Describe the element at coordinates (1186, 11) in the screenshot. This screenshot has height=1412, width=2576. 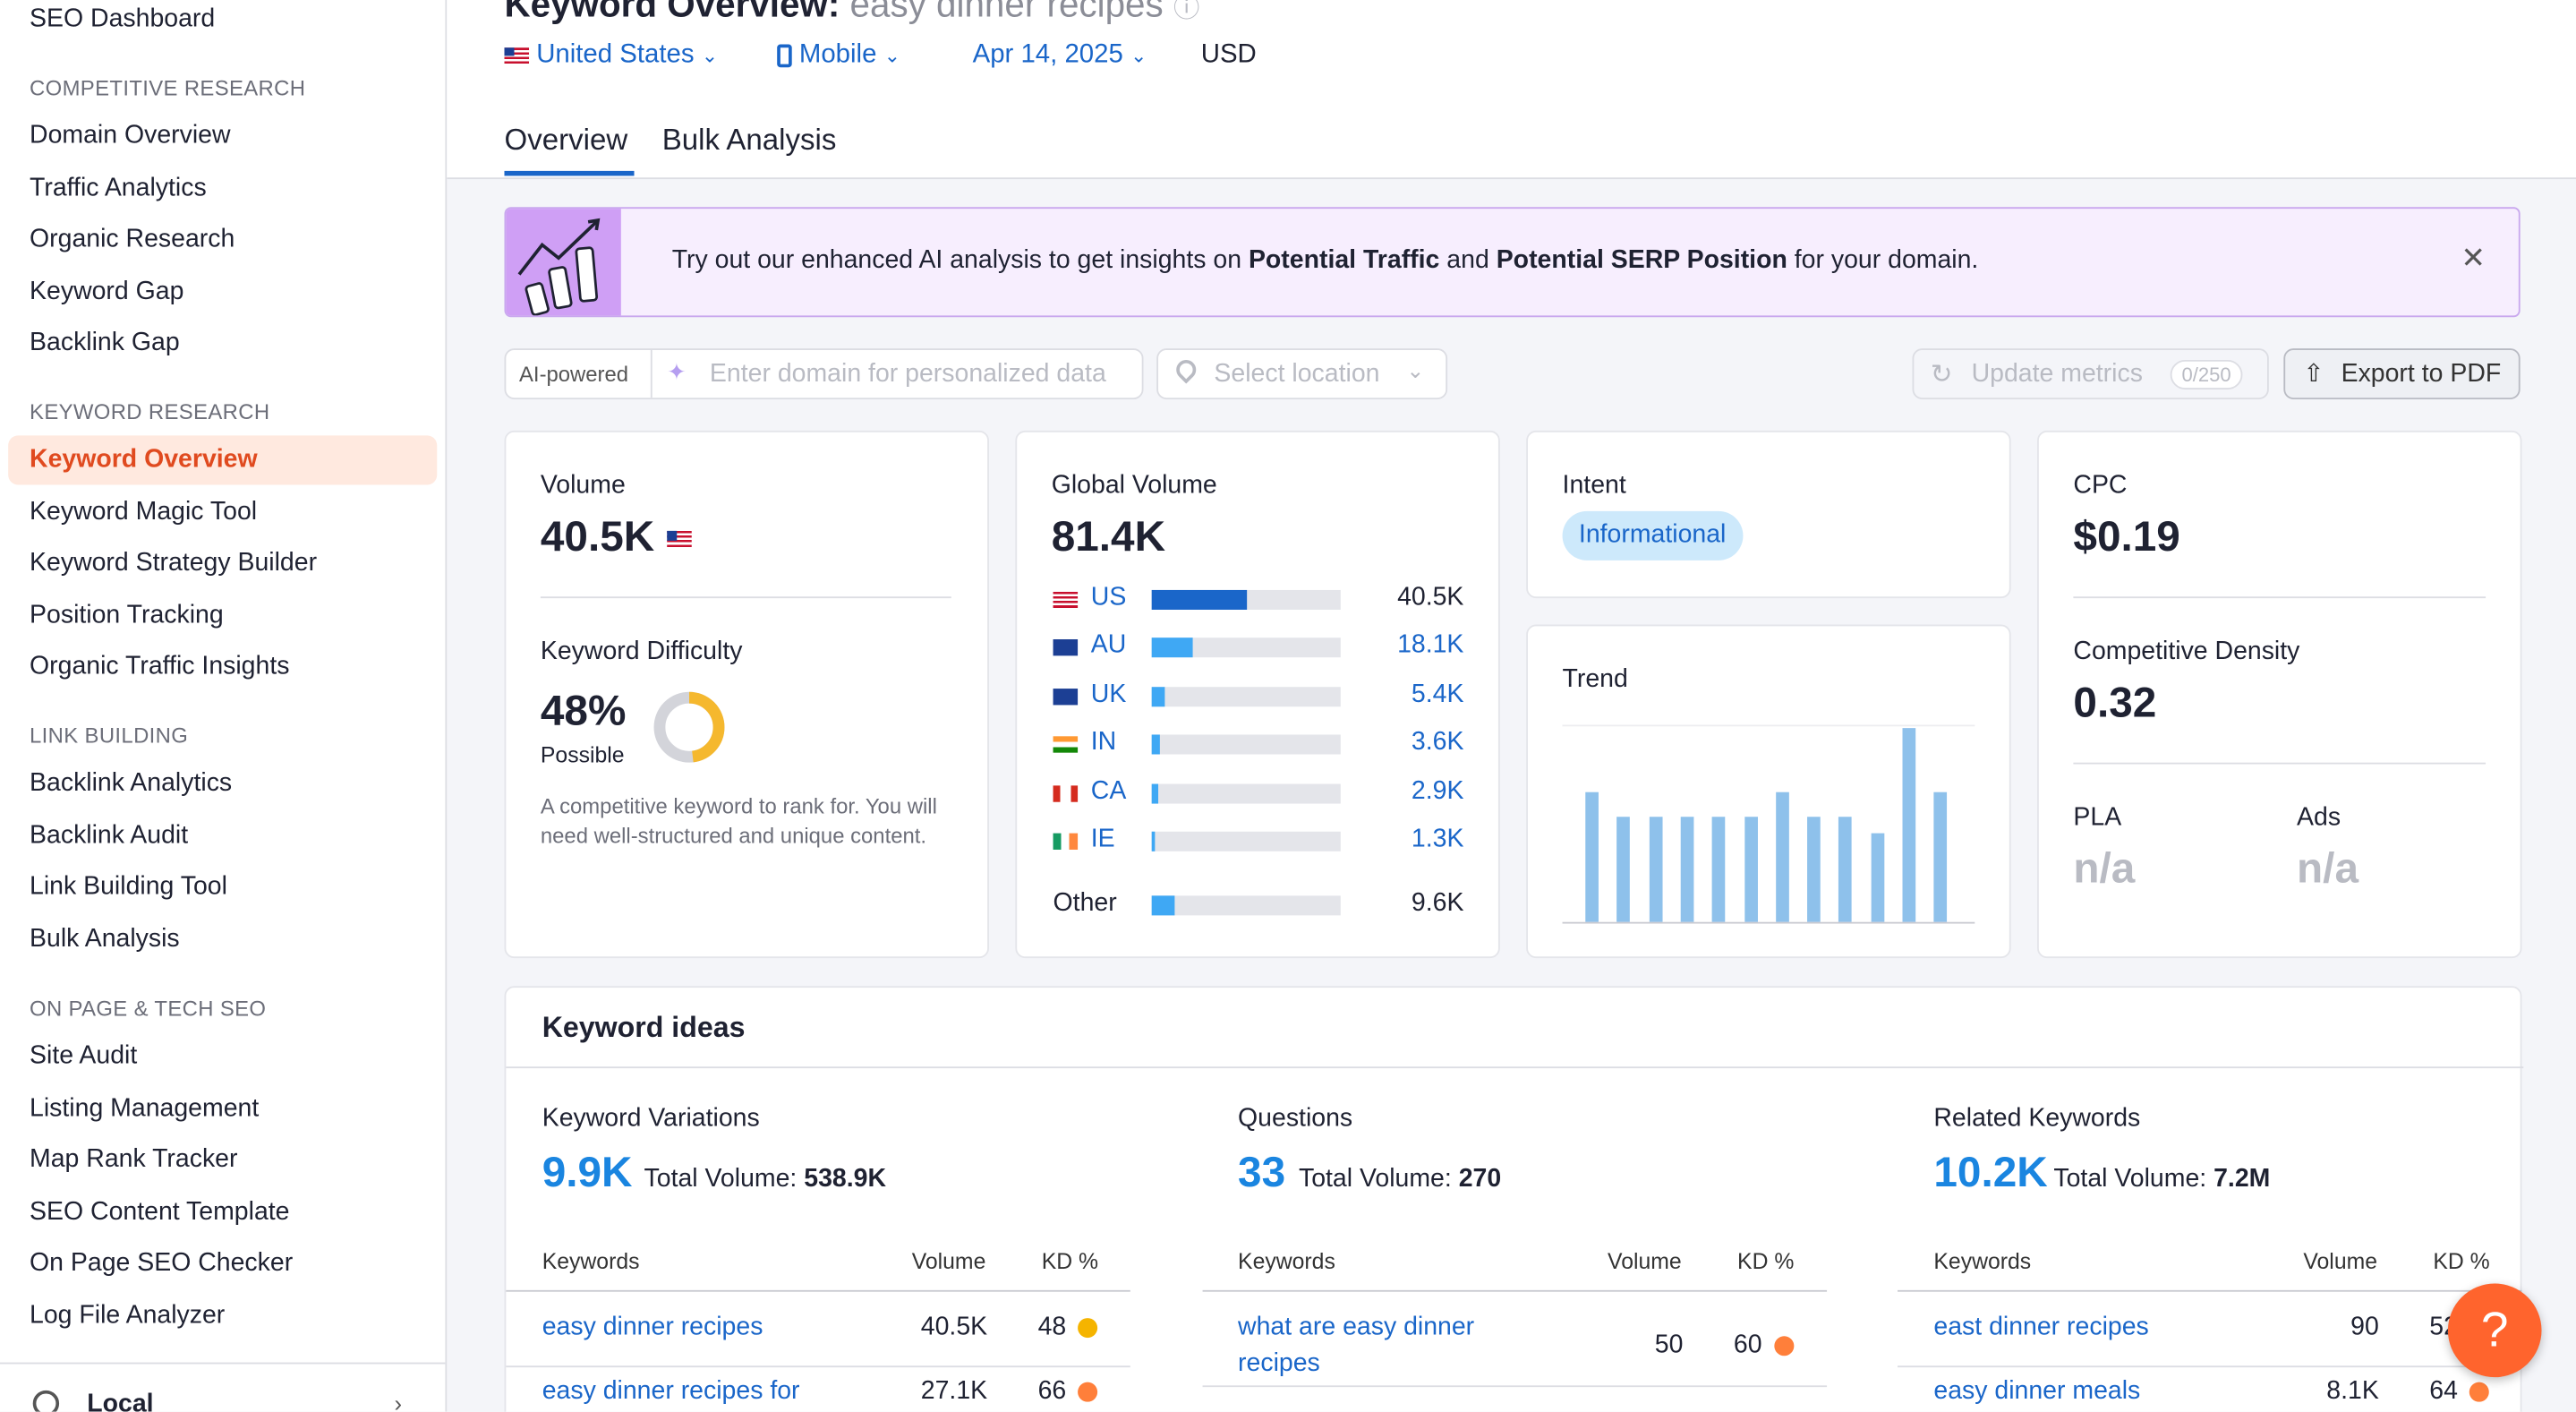
I see `info-icon: ⓘ` at that location.